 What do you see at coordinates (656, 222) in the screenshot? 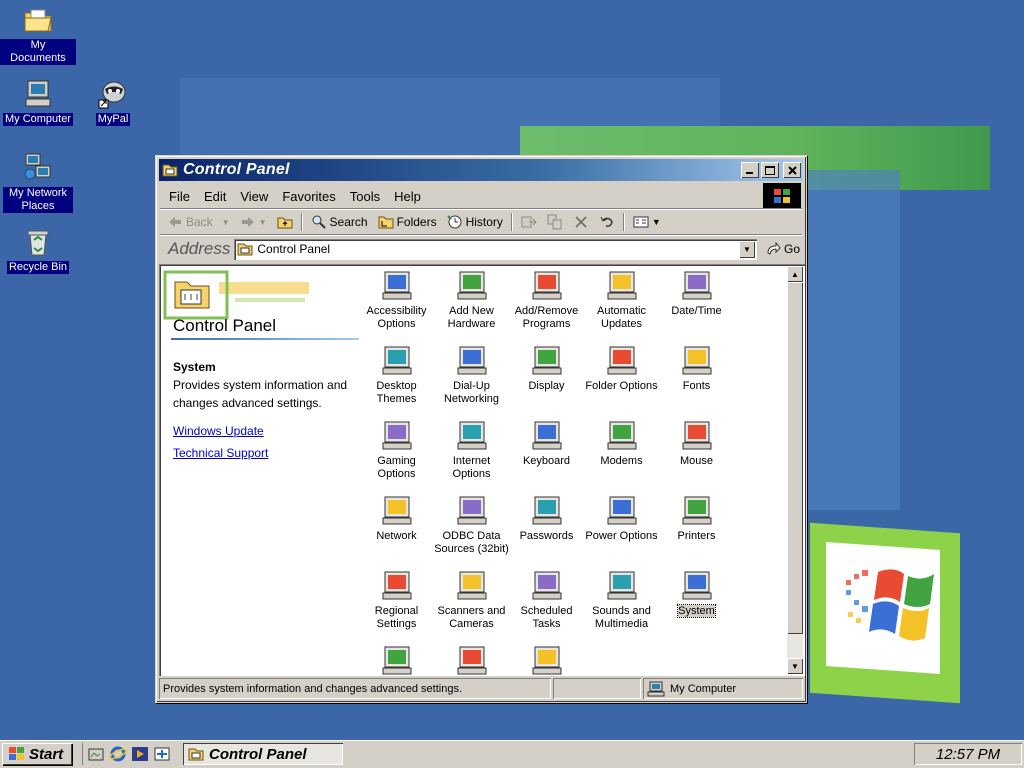
I see `chevron-down-icon: ▼` at bounding box center [656, 222].